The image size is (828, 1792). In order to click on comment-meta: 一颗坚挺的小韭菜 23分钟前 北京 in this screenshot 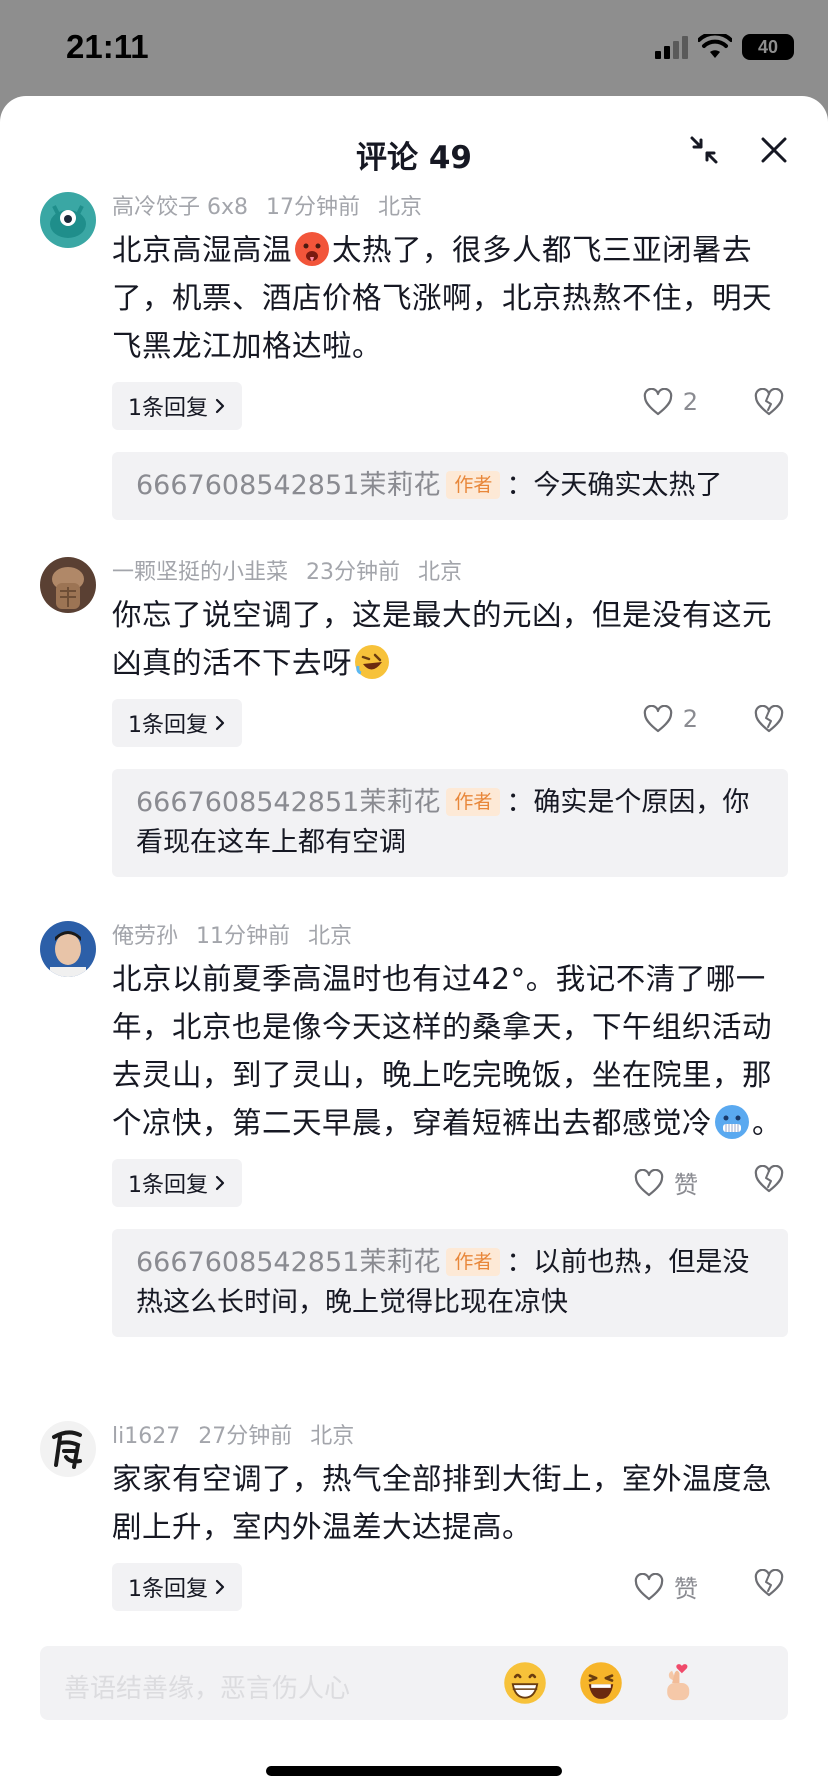, I will do `click(450, 573)`.